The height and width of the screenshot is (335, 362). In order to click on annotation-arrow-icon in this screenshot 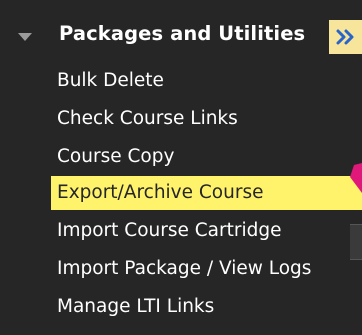, I will do `click(356, 179)`.